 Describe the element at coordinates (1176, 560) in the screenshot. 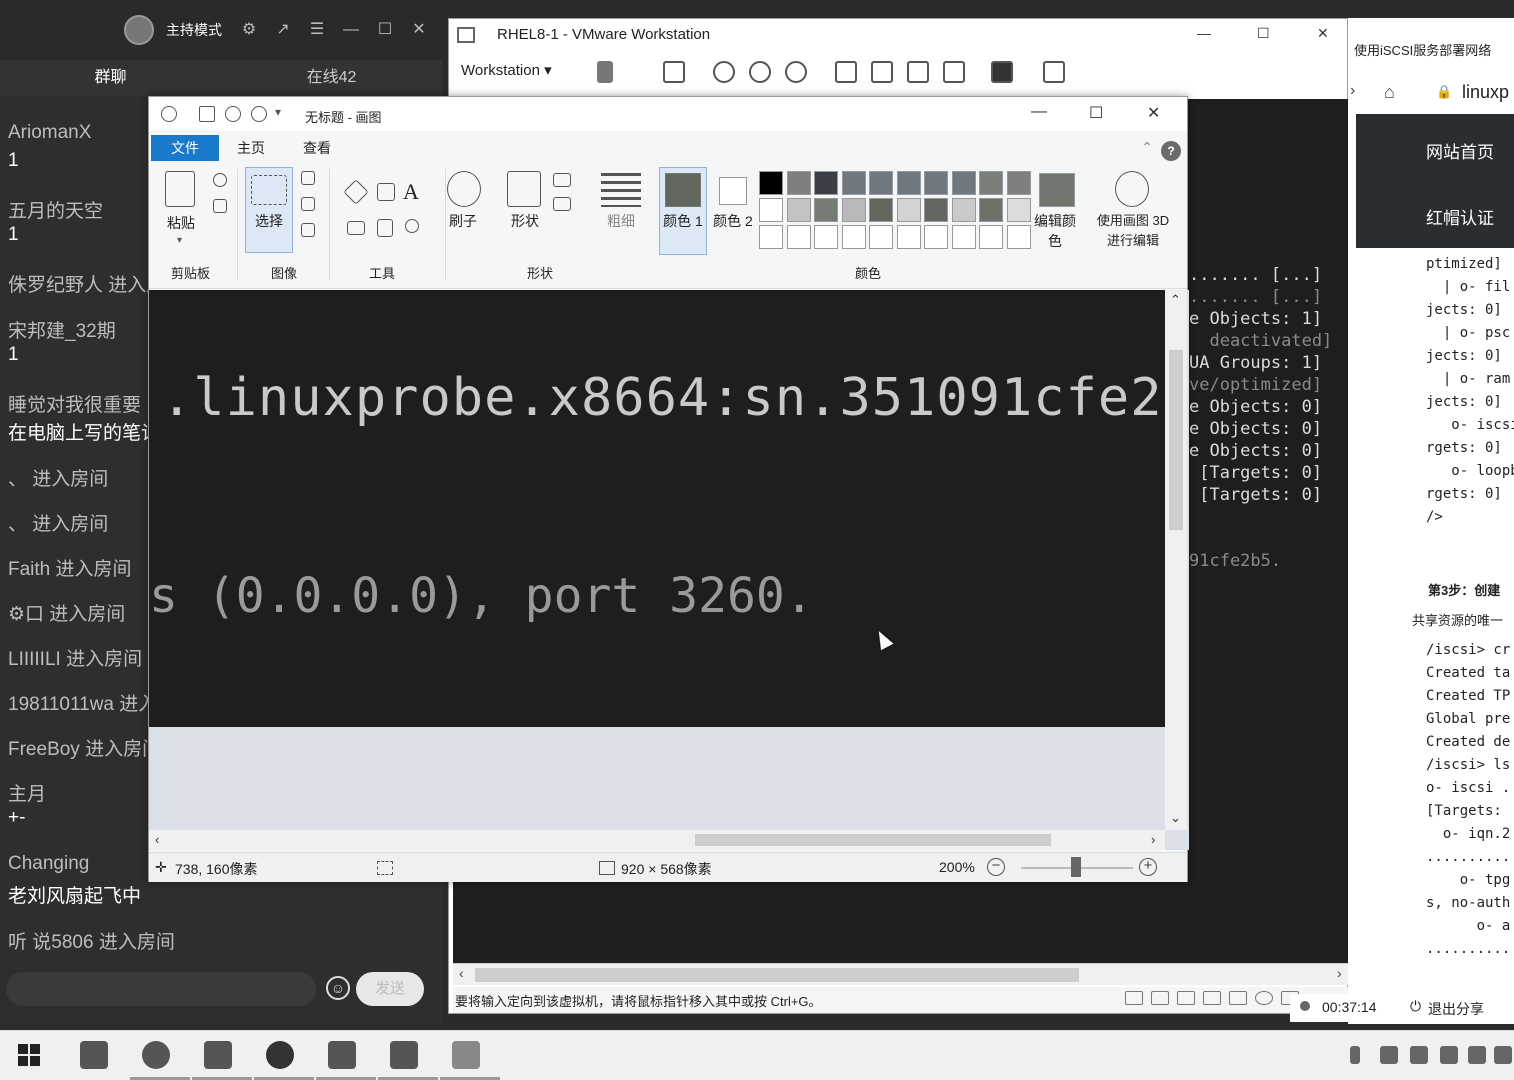

I see `paint-vertical-scrollbar: ⌃ ⌄` at that location.